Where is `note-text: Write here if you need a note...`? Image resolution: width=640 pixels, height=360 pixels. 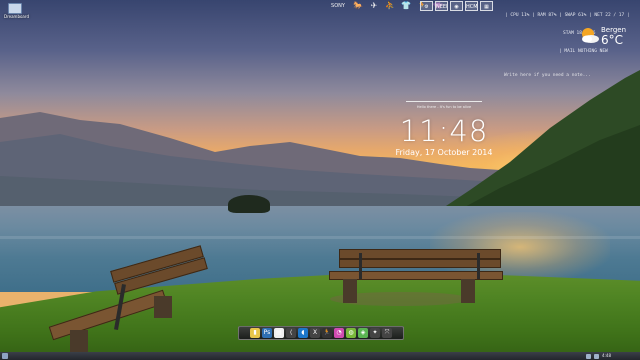 note-text: Write here if you need a note... is located at coordinates (547, 75).